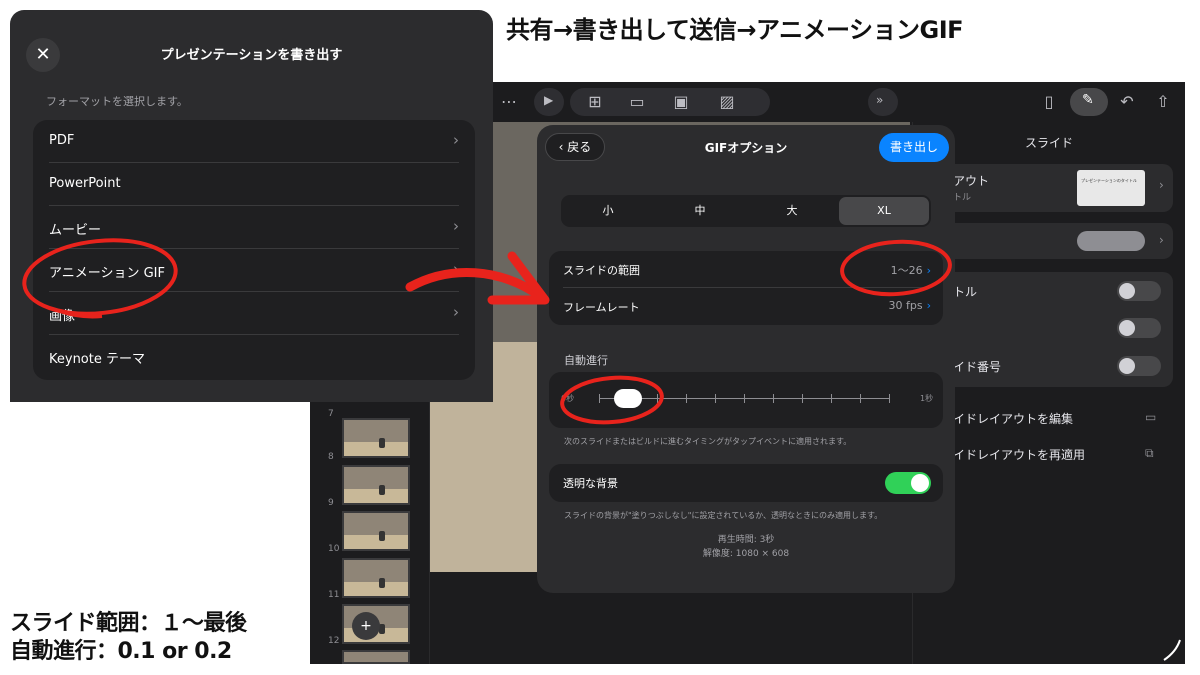 Image resolution: width=1200 pixels, height=675 pixels. Describe the element at coordinates (1151, 417) in the screenshot. I see `layout-edit-icon: ▭` at that location.